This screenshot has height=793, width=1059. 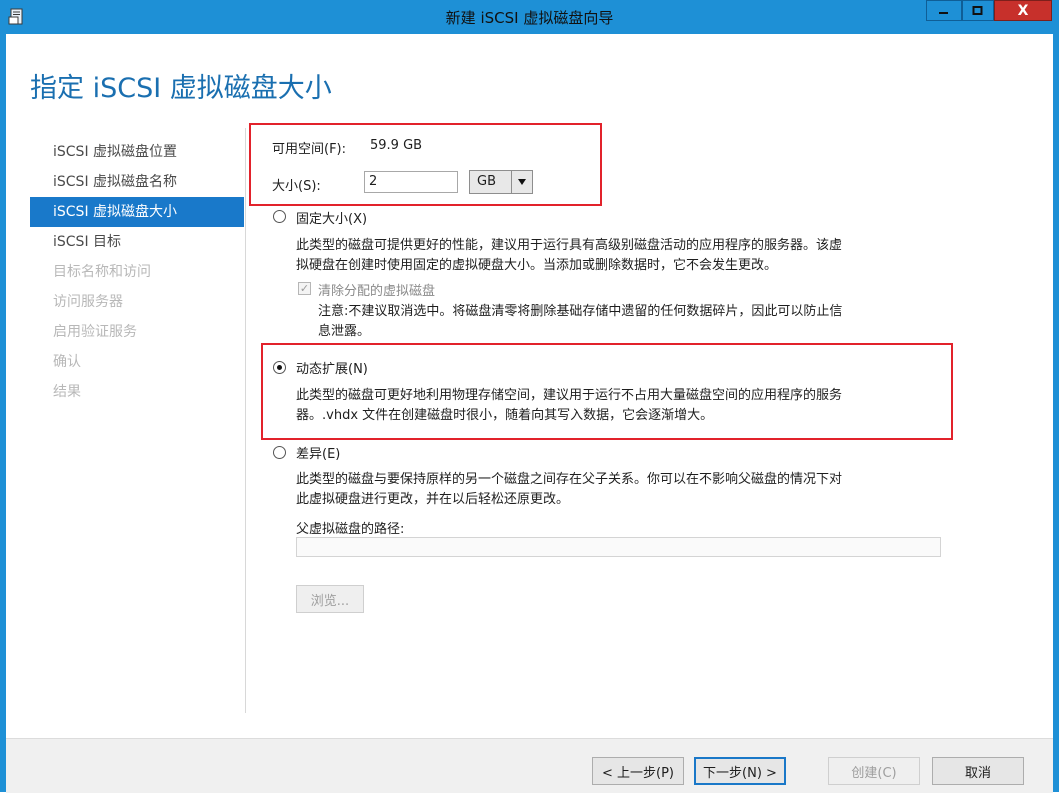 What do you see at coordinates (245, 420) in the screenshot?
I see `nav-divider` at bounding box center [245, 420].